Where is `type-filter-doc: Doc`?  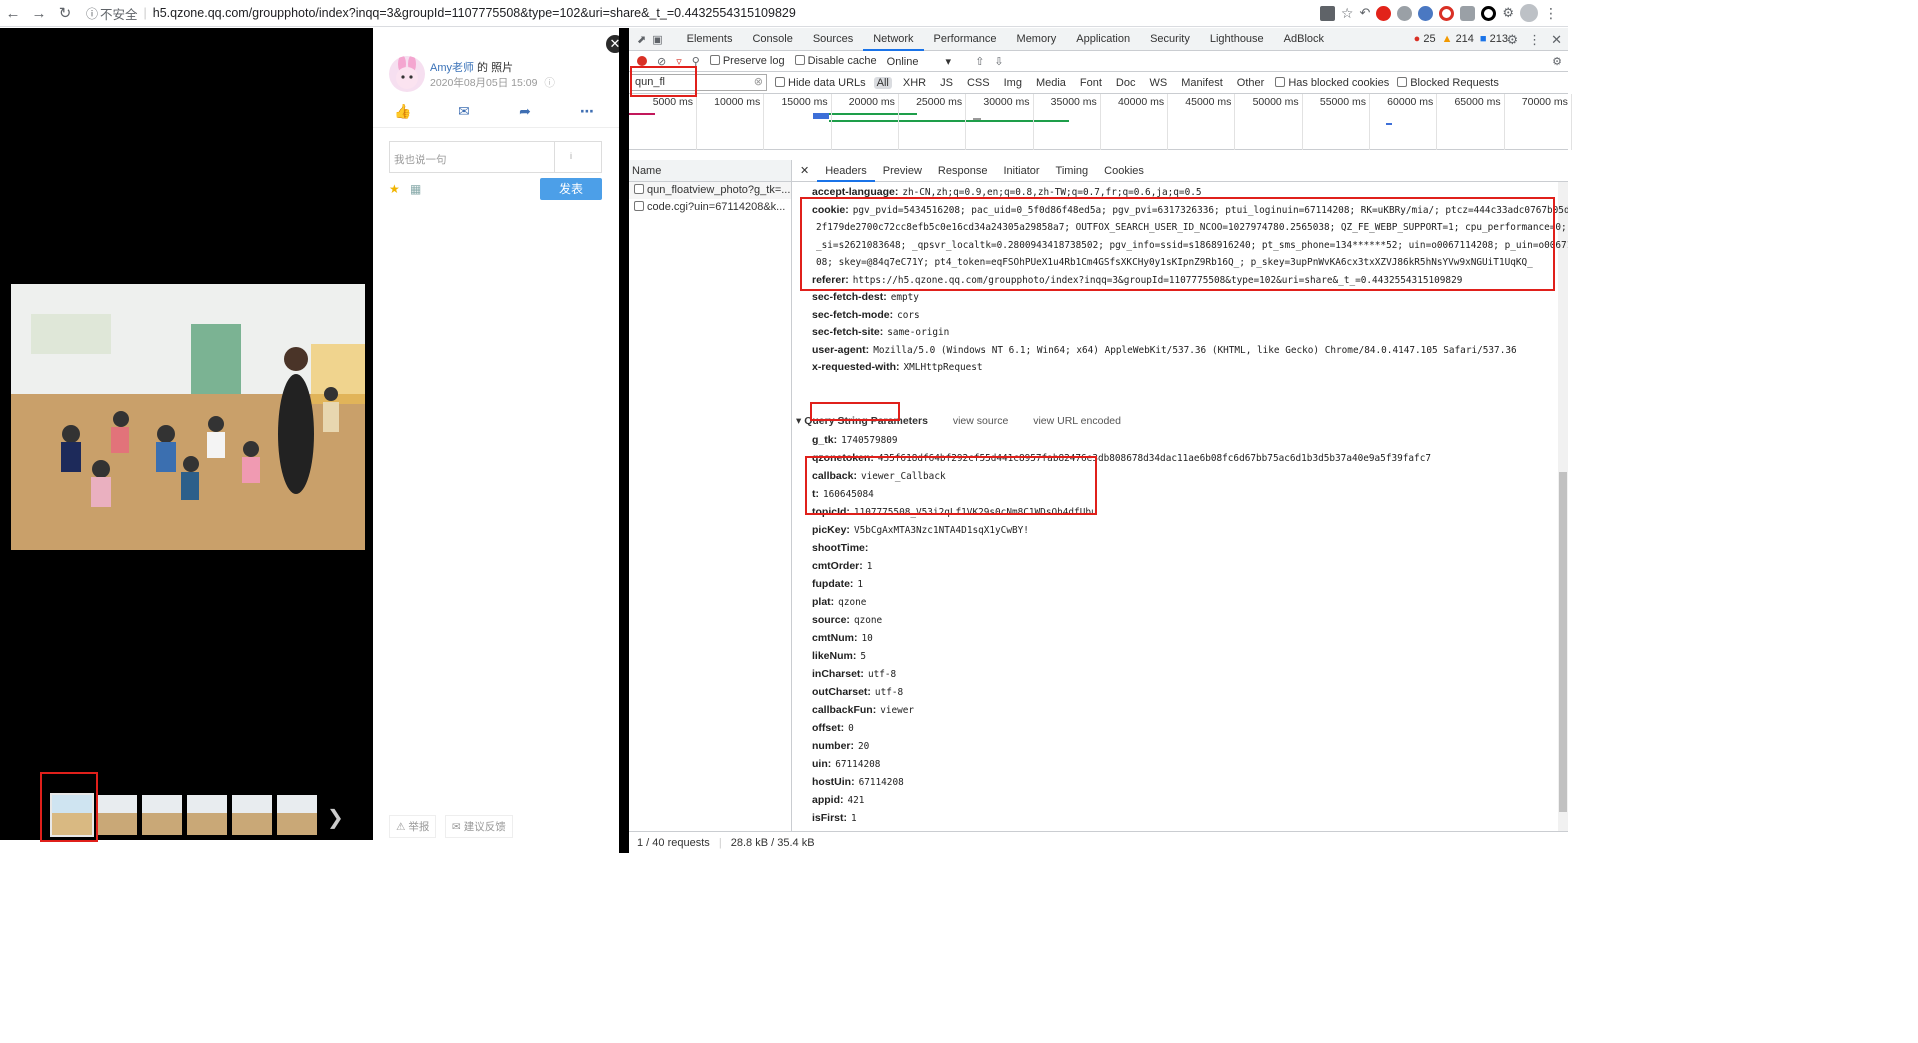
type-filter-doc: Doc is located at coordinates (1126, 83).